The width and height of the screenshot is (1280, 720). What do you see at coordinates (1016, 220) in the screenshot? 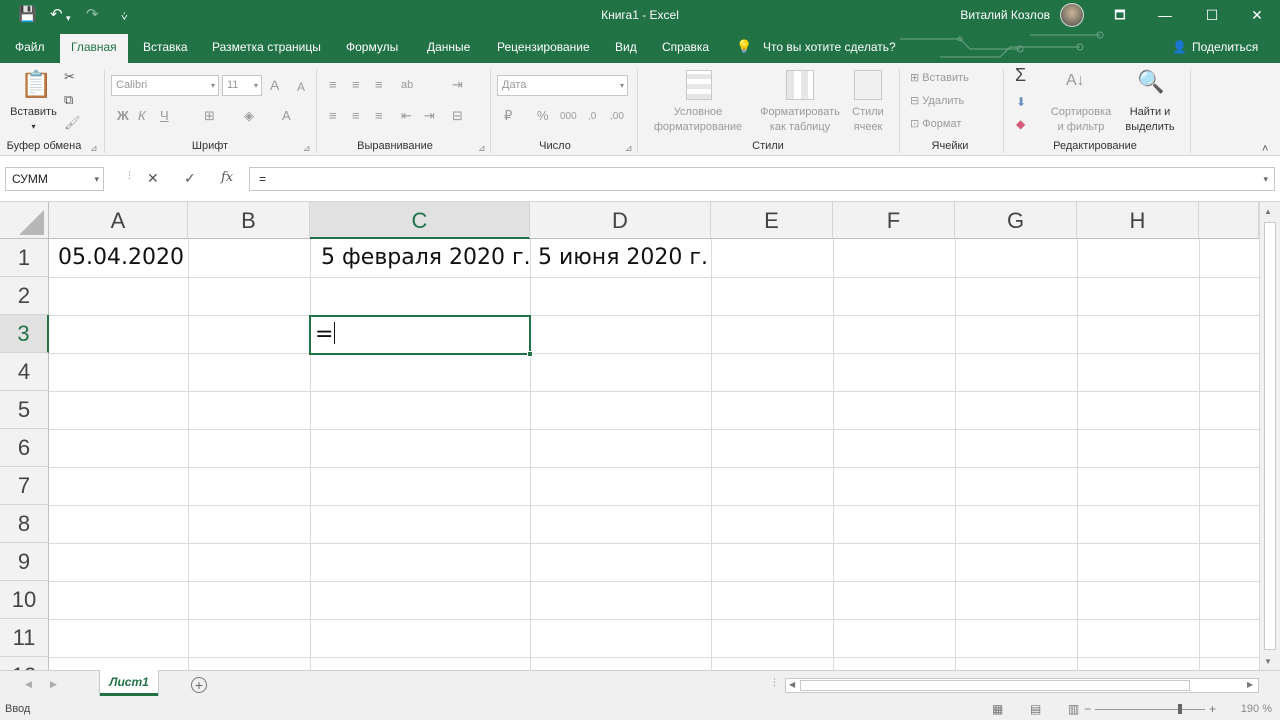
I see `column-header-g: G` at bounding box center [1016, 220].